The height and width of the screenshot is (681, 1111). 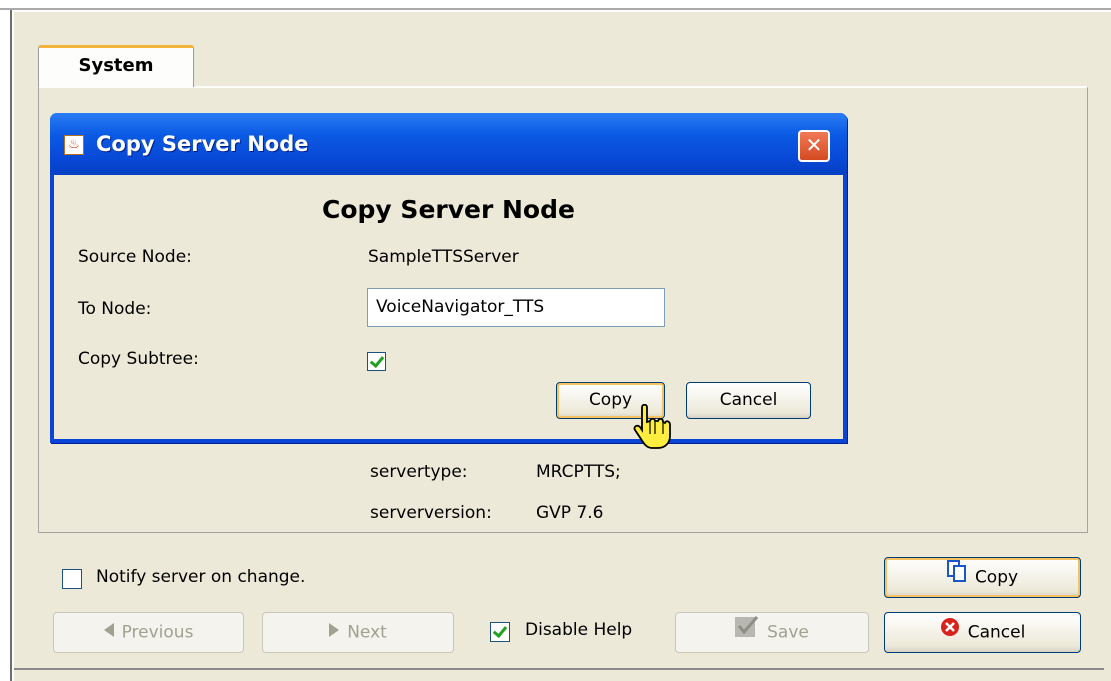 I want to click on previous-button: Previous, so click(x=148, y=632).